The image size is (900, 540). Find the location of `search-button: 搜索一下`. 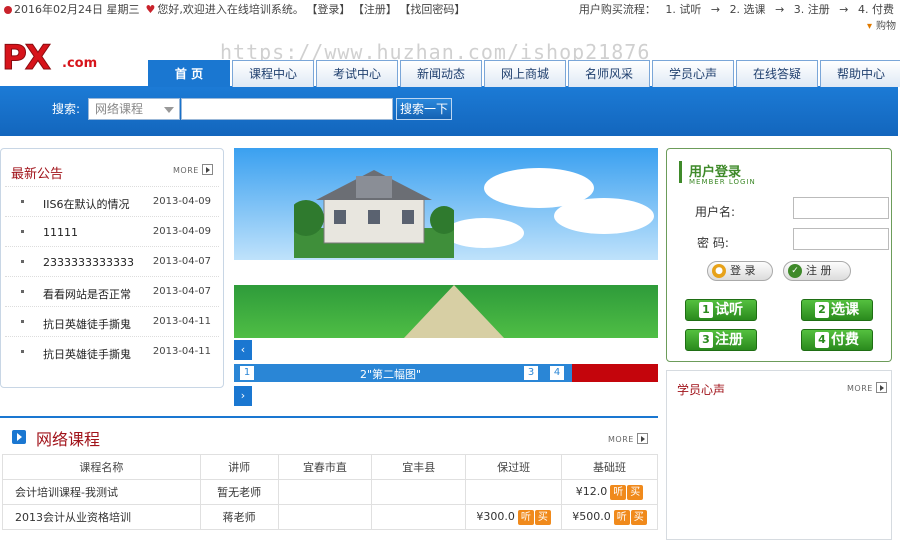

search-button: 搜索一下 is located at coordinates (424, 109).